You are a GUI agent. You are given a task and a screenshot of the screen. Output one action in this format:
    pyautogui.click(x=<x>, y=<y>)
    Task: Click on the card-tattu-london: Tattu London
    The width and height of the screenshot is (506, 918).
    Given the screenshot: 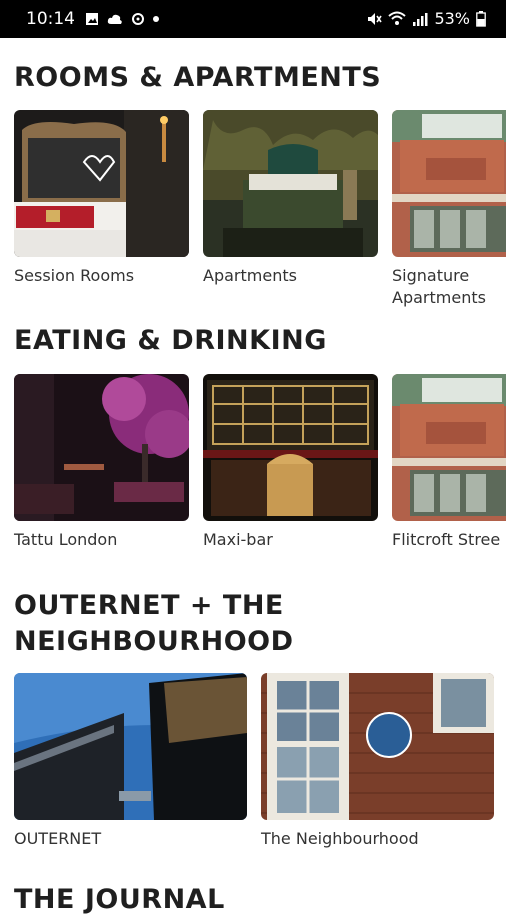 What is the action you would take?
    pyautogui.click(x=101, y=462)
    